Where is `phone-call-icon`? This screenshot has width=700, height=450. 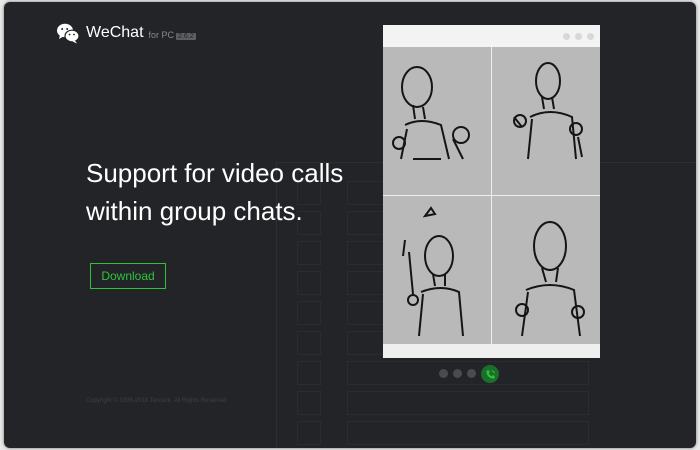 phone-call-icon is located at coordinates (490, 374).